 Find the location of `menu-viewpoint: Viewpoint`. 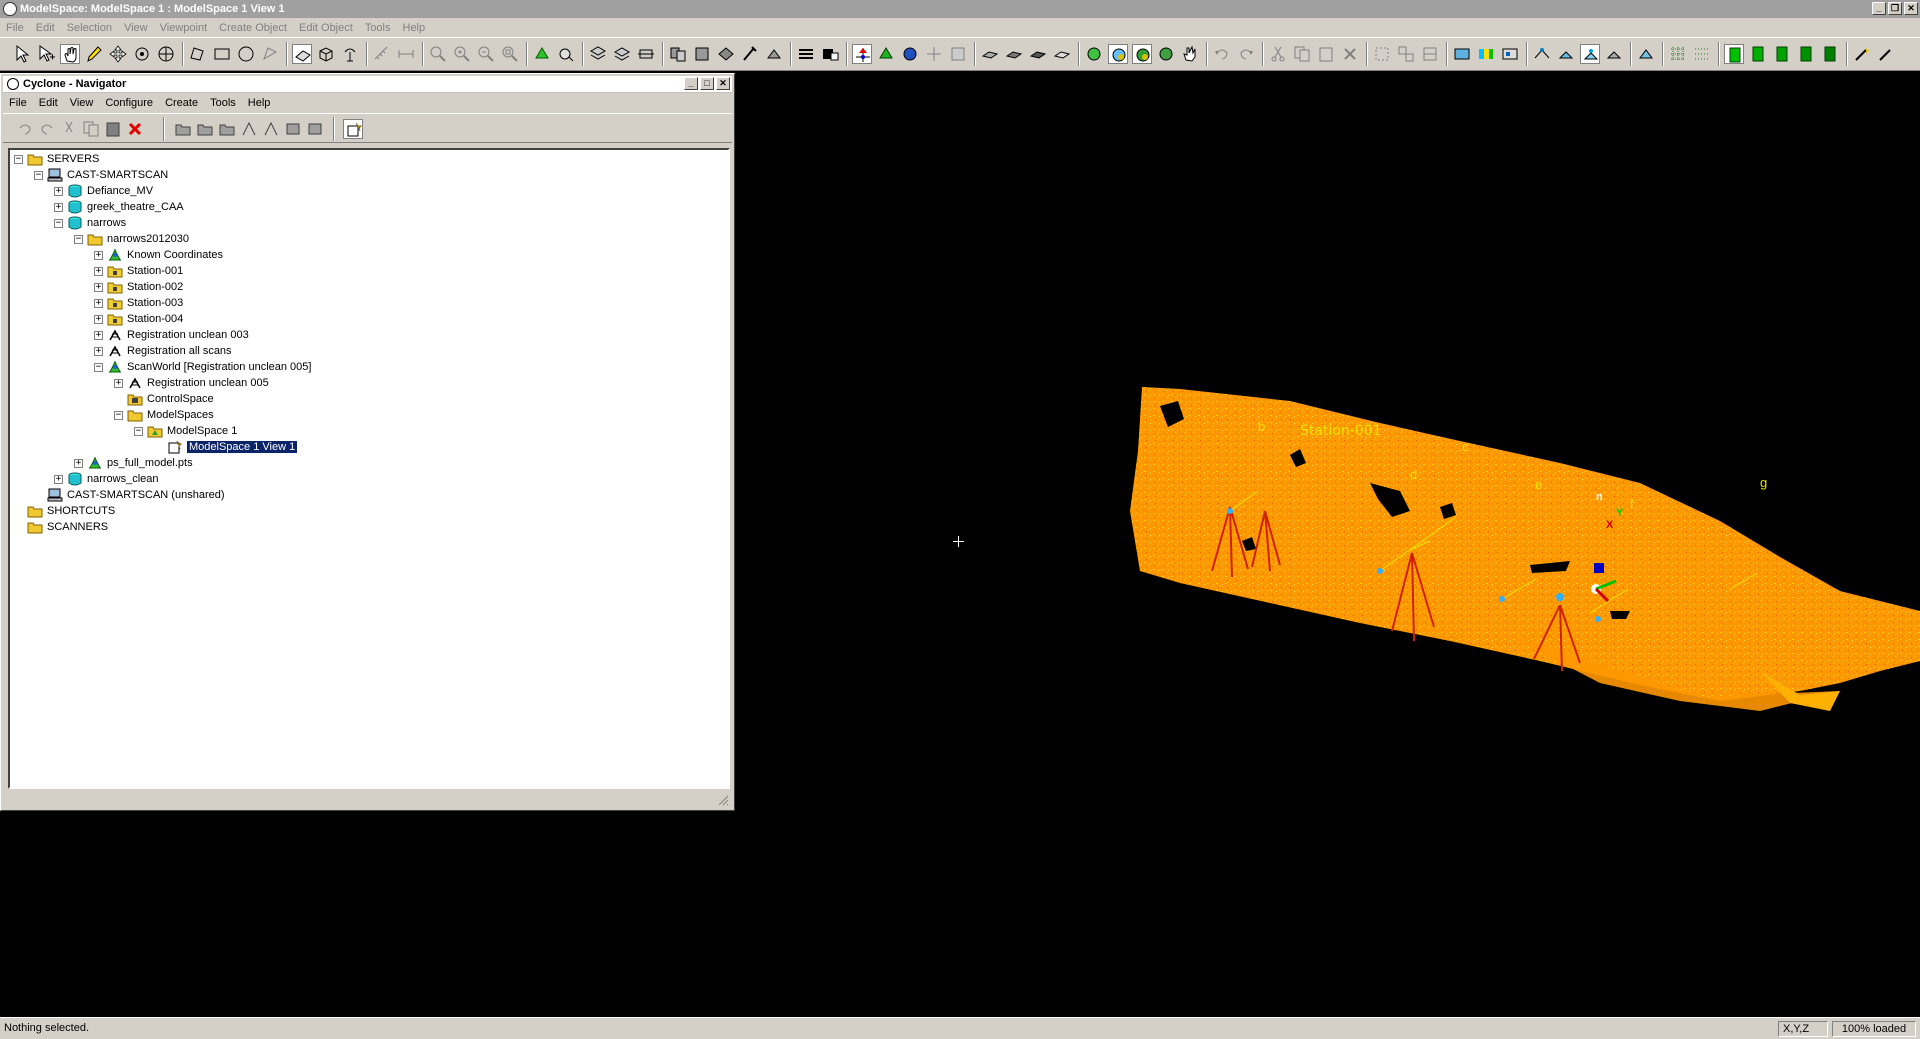

menu-viewpoint: Viewpoint is located at coordinates (184, 28).